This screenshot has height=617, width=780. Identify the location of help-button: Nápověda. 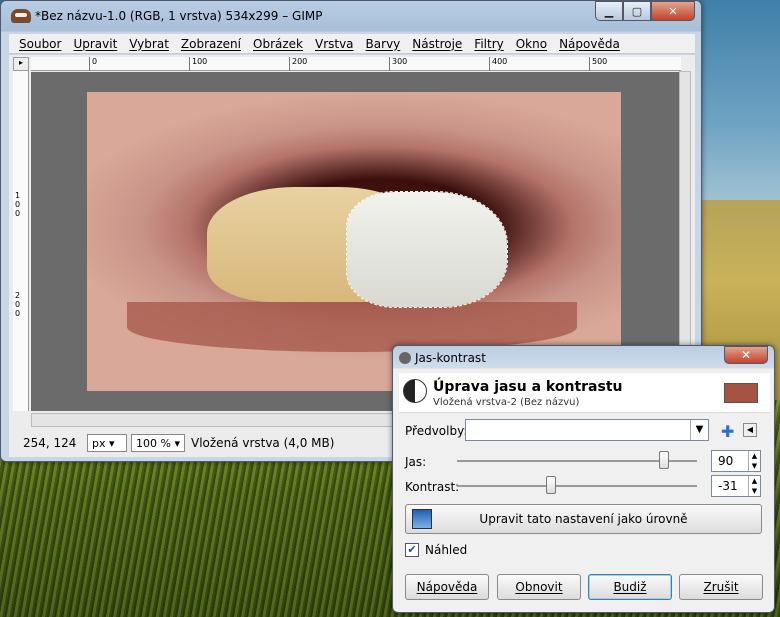
(447, 587).